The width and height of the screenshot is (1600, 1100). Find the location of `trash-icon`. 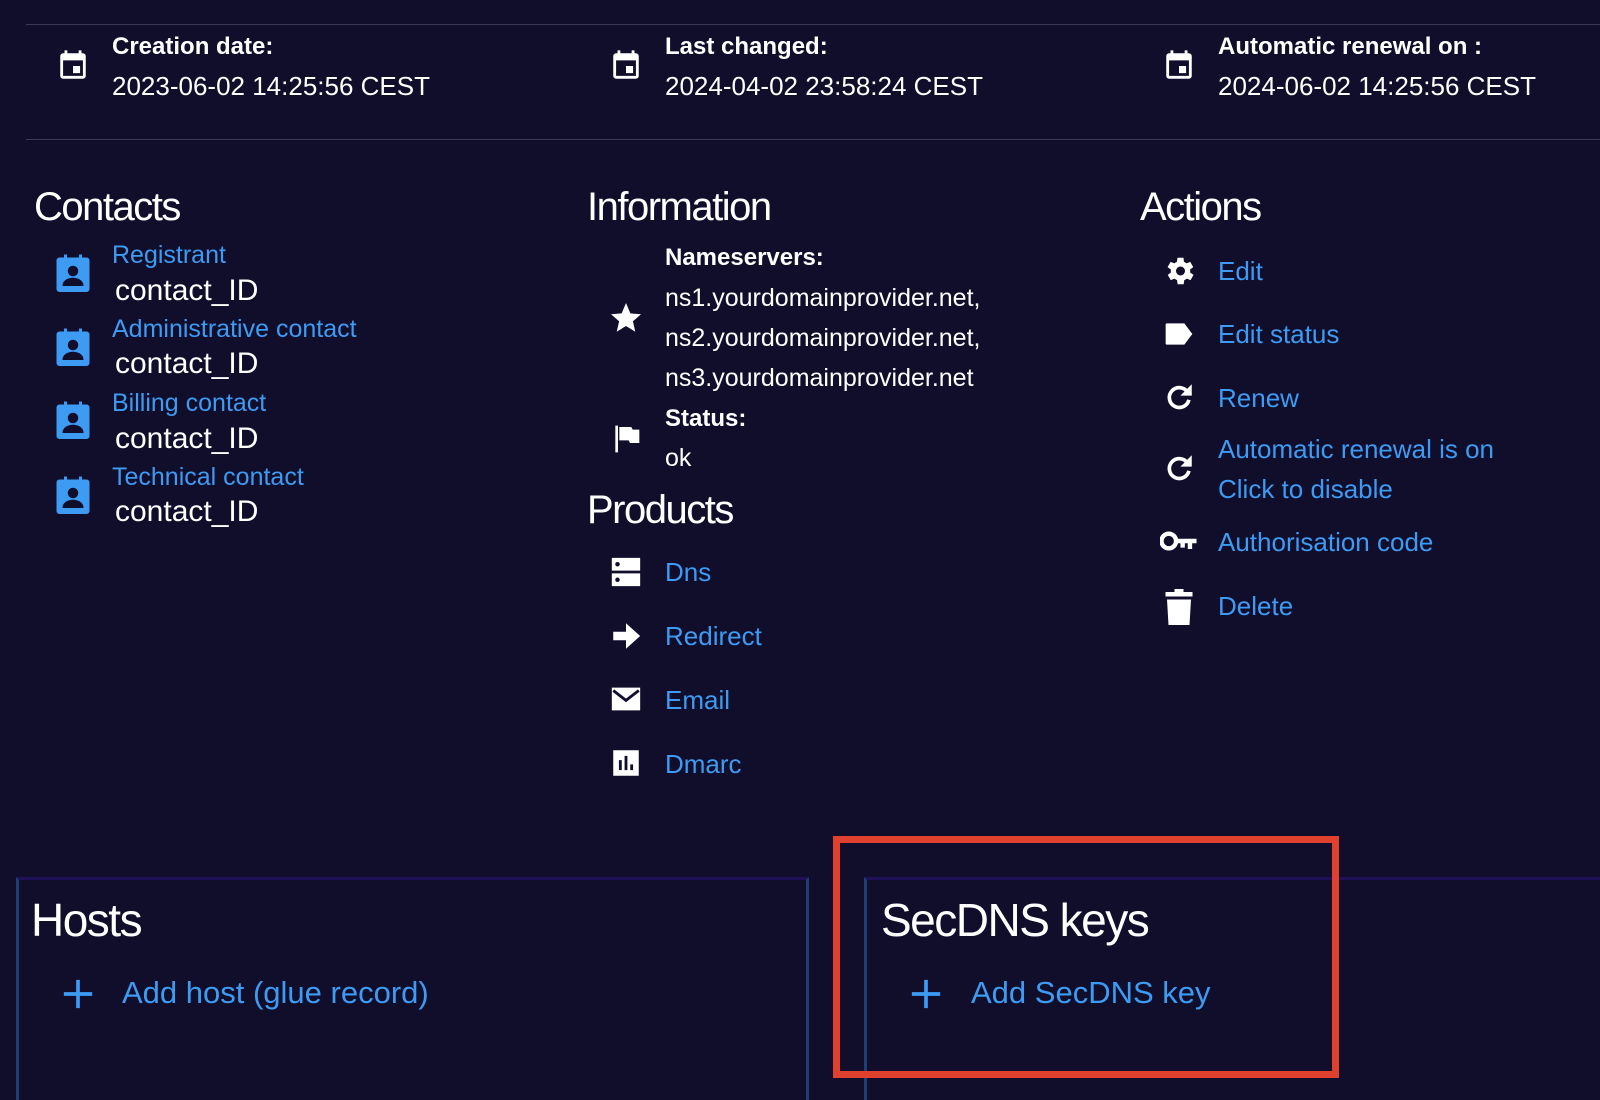

trash-icon is located at coordinates (1179, 607).